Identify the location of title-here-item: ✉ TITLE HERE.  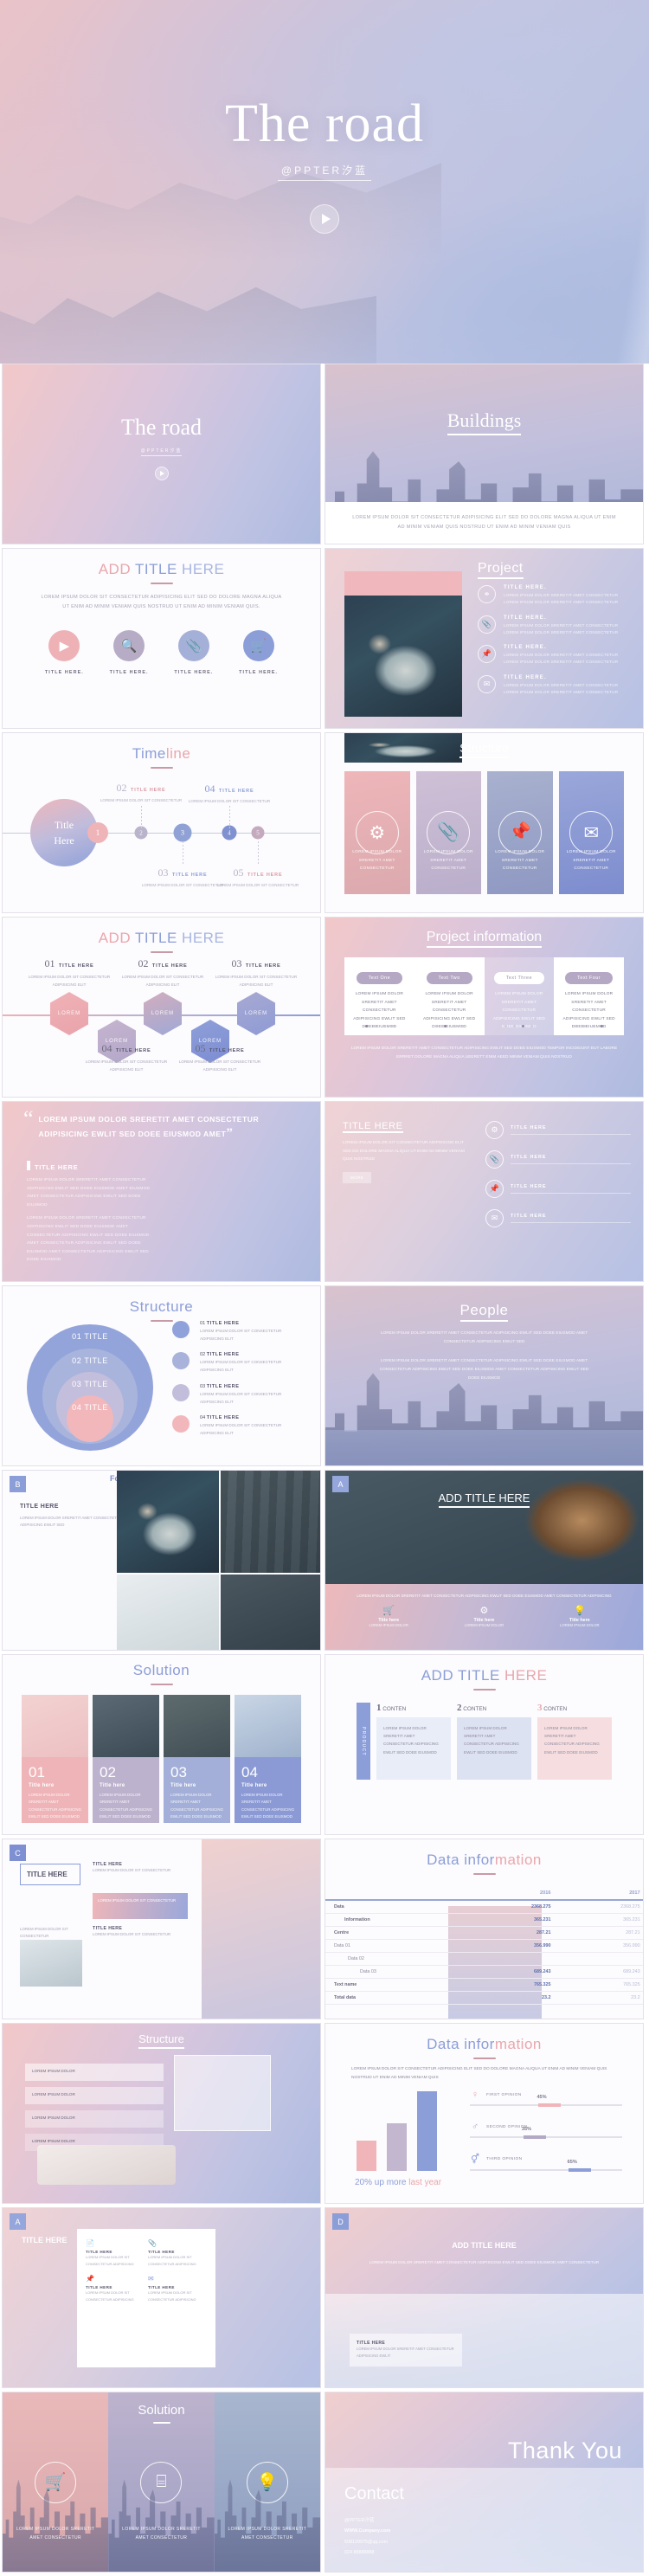
(558, 1218).